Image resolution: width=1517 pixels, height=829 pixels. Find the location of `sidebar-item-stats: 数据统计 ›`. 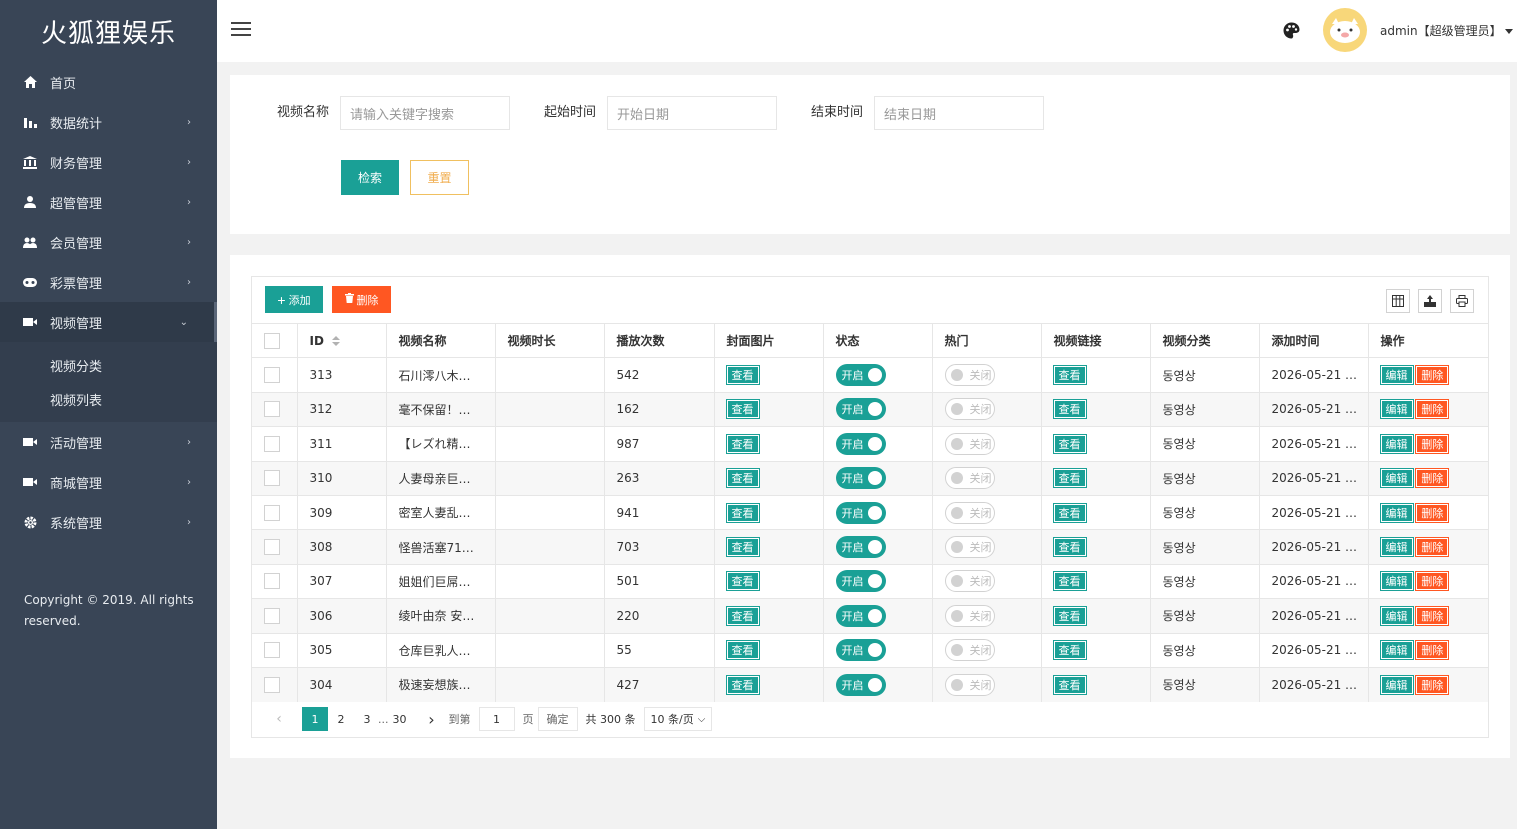

sidebar-item-stats: 数据统计 › is located at coordinates (108, 122).